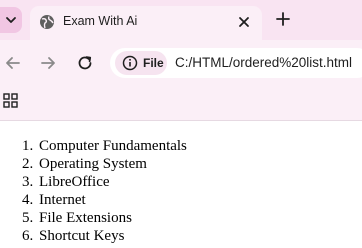 The height and width of the screenshot is (248, 362). I want to click on address-bar: File C:/HTML/ordered%20list.html, so click(236, 63).